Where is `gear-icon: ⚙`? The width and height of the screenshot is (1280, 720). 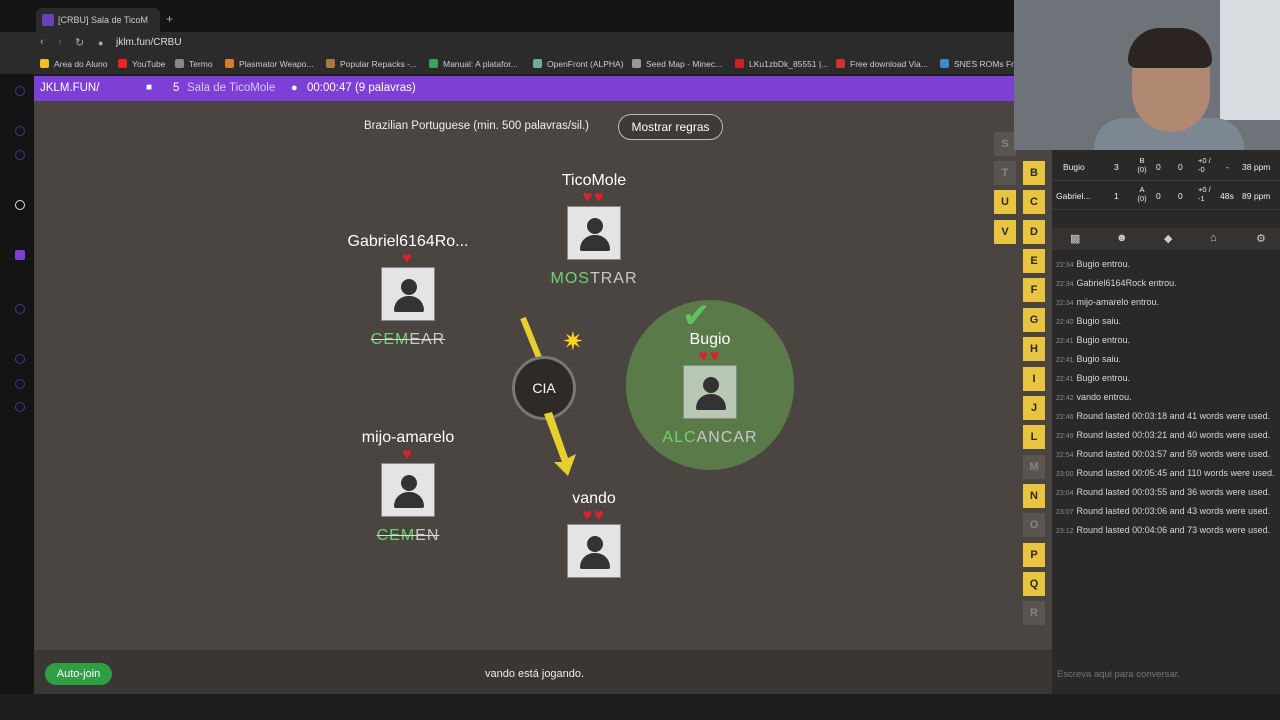
gear-icon: ⚙ is located at coordinates (1261, 238).